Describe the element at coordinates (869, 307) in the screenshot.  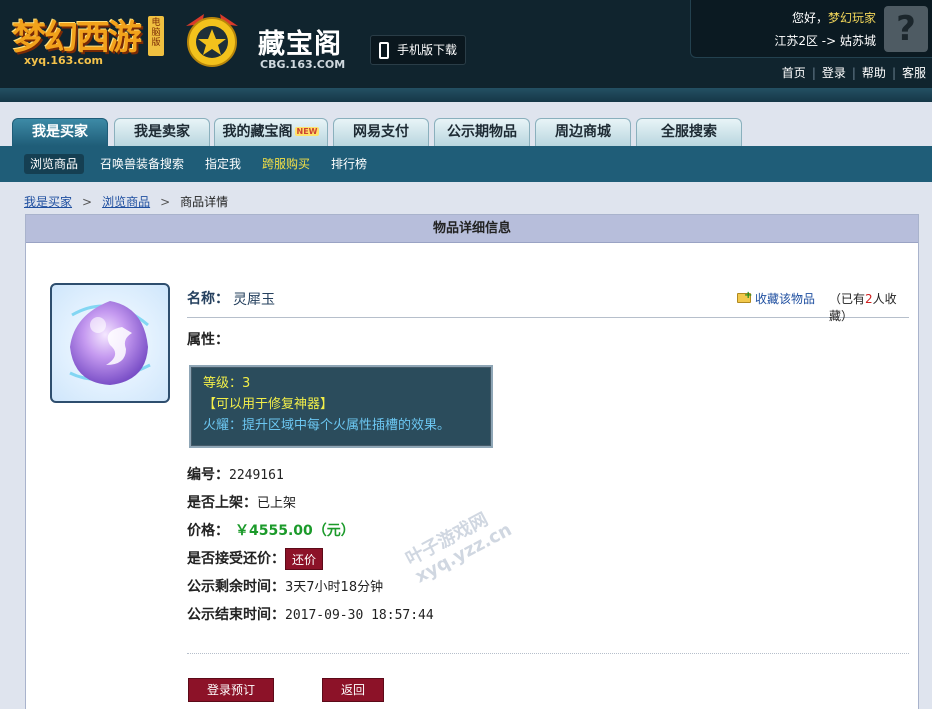
I see `favorite-count: （已有2人收藏）` at that location.